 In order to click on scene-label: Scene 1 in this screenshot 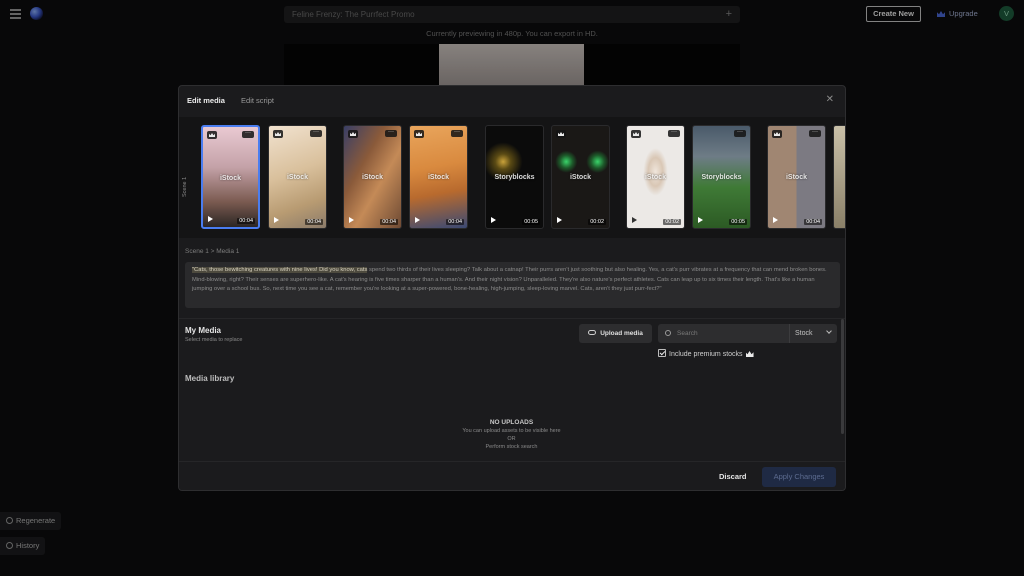, I will do `click(185, 186)`.